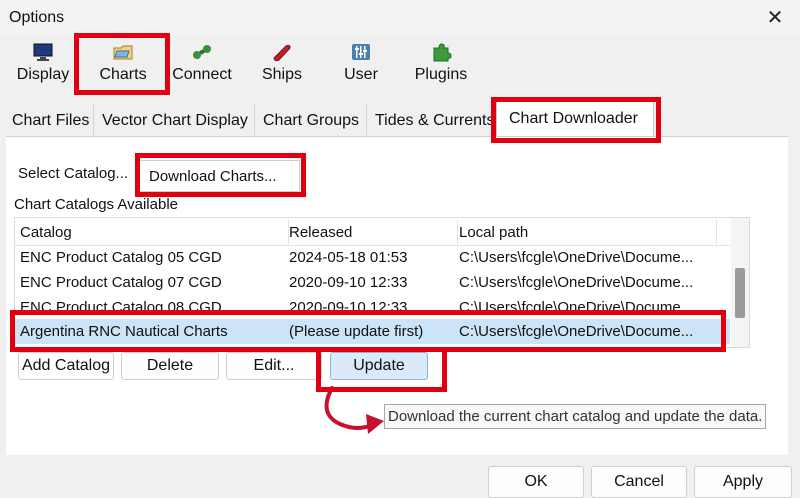  What do you see at coordinates (354, 410) in the screenshot?
I see `annotation-arrow-icon` at bounding box center [354, 410].